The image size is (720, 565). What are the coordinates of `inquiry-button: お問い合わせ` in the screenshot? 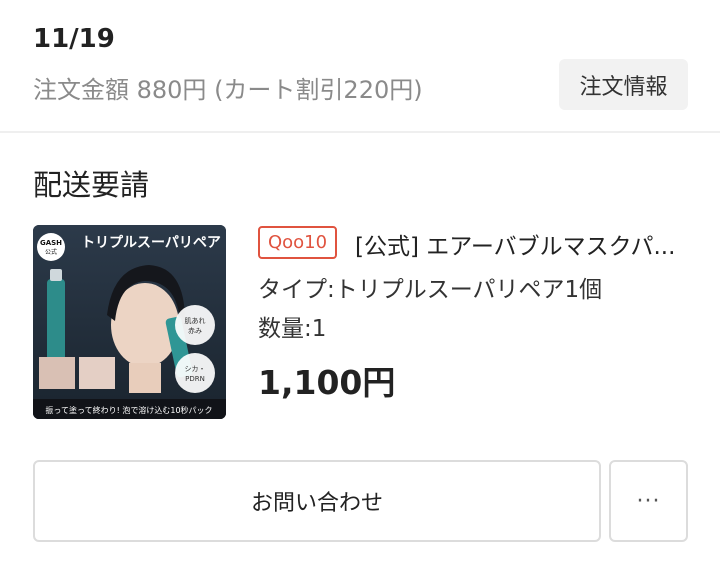 It's located at (317, 501).